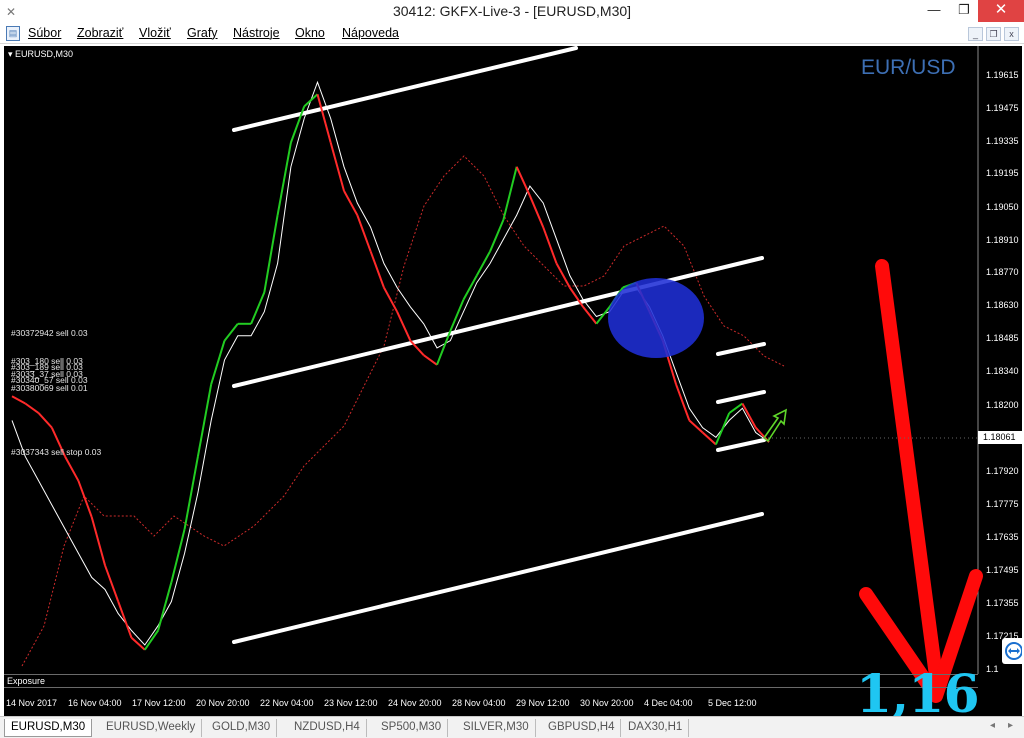  Describe the element at coordinates (405, 89) in the screenshot. I see `channel-upper-line` at that location.